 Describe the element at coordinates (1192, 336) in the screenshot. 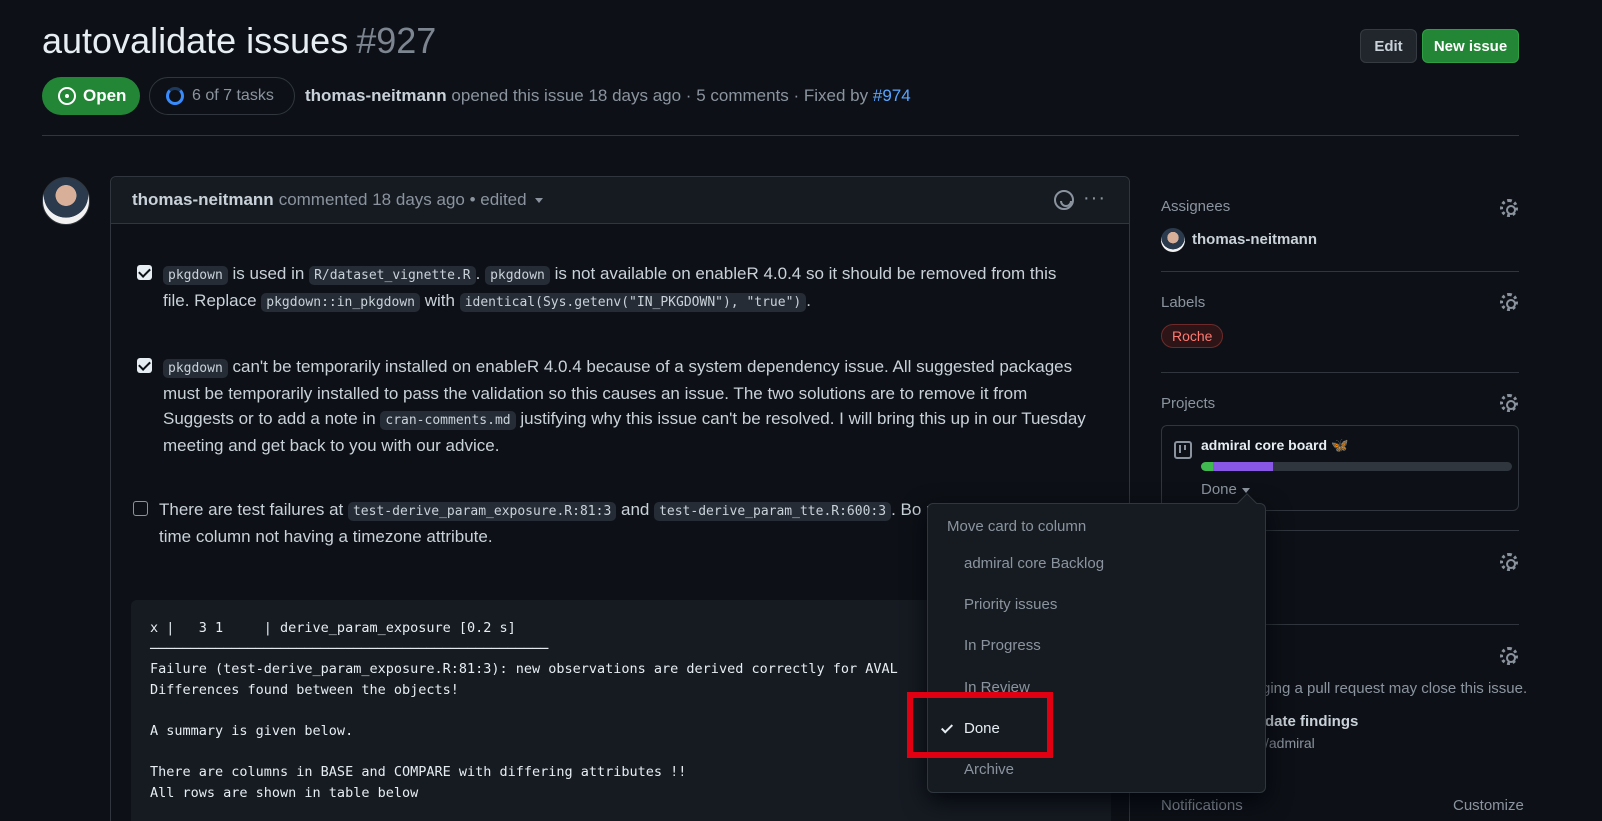

I see `label-roche: Roche` at that location.